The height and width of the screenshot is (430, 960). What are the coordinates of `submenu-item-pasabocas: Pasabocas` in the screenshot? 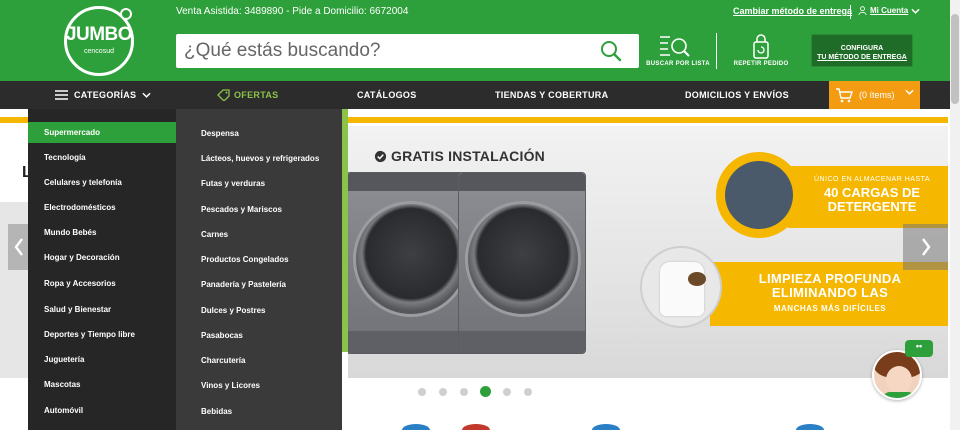 It's located at (259, 335).